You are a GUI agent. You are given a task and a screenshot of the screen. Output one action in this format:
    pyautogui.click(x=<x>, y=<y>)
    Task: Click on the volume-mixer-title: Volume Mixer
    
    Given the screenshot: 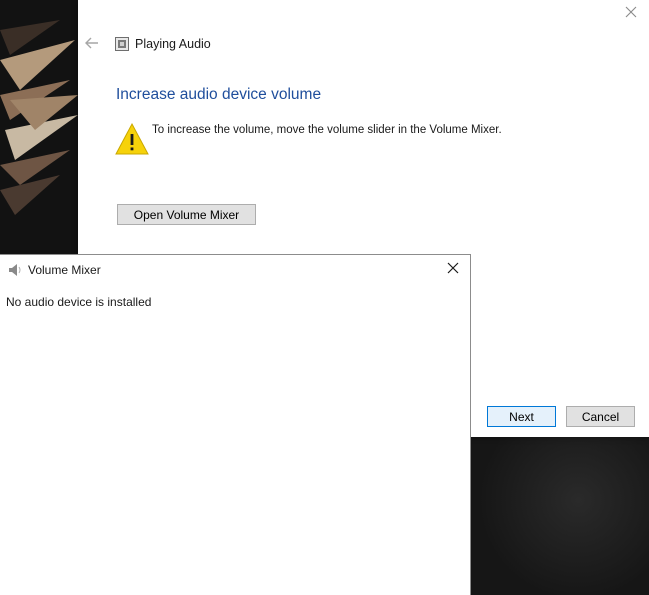 What is the action you would take?
    pyautogui.click(x=64, y=270)
    